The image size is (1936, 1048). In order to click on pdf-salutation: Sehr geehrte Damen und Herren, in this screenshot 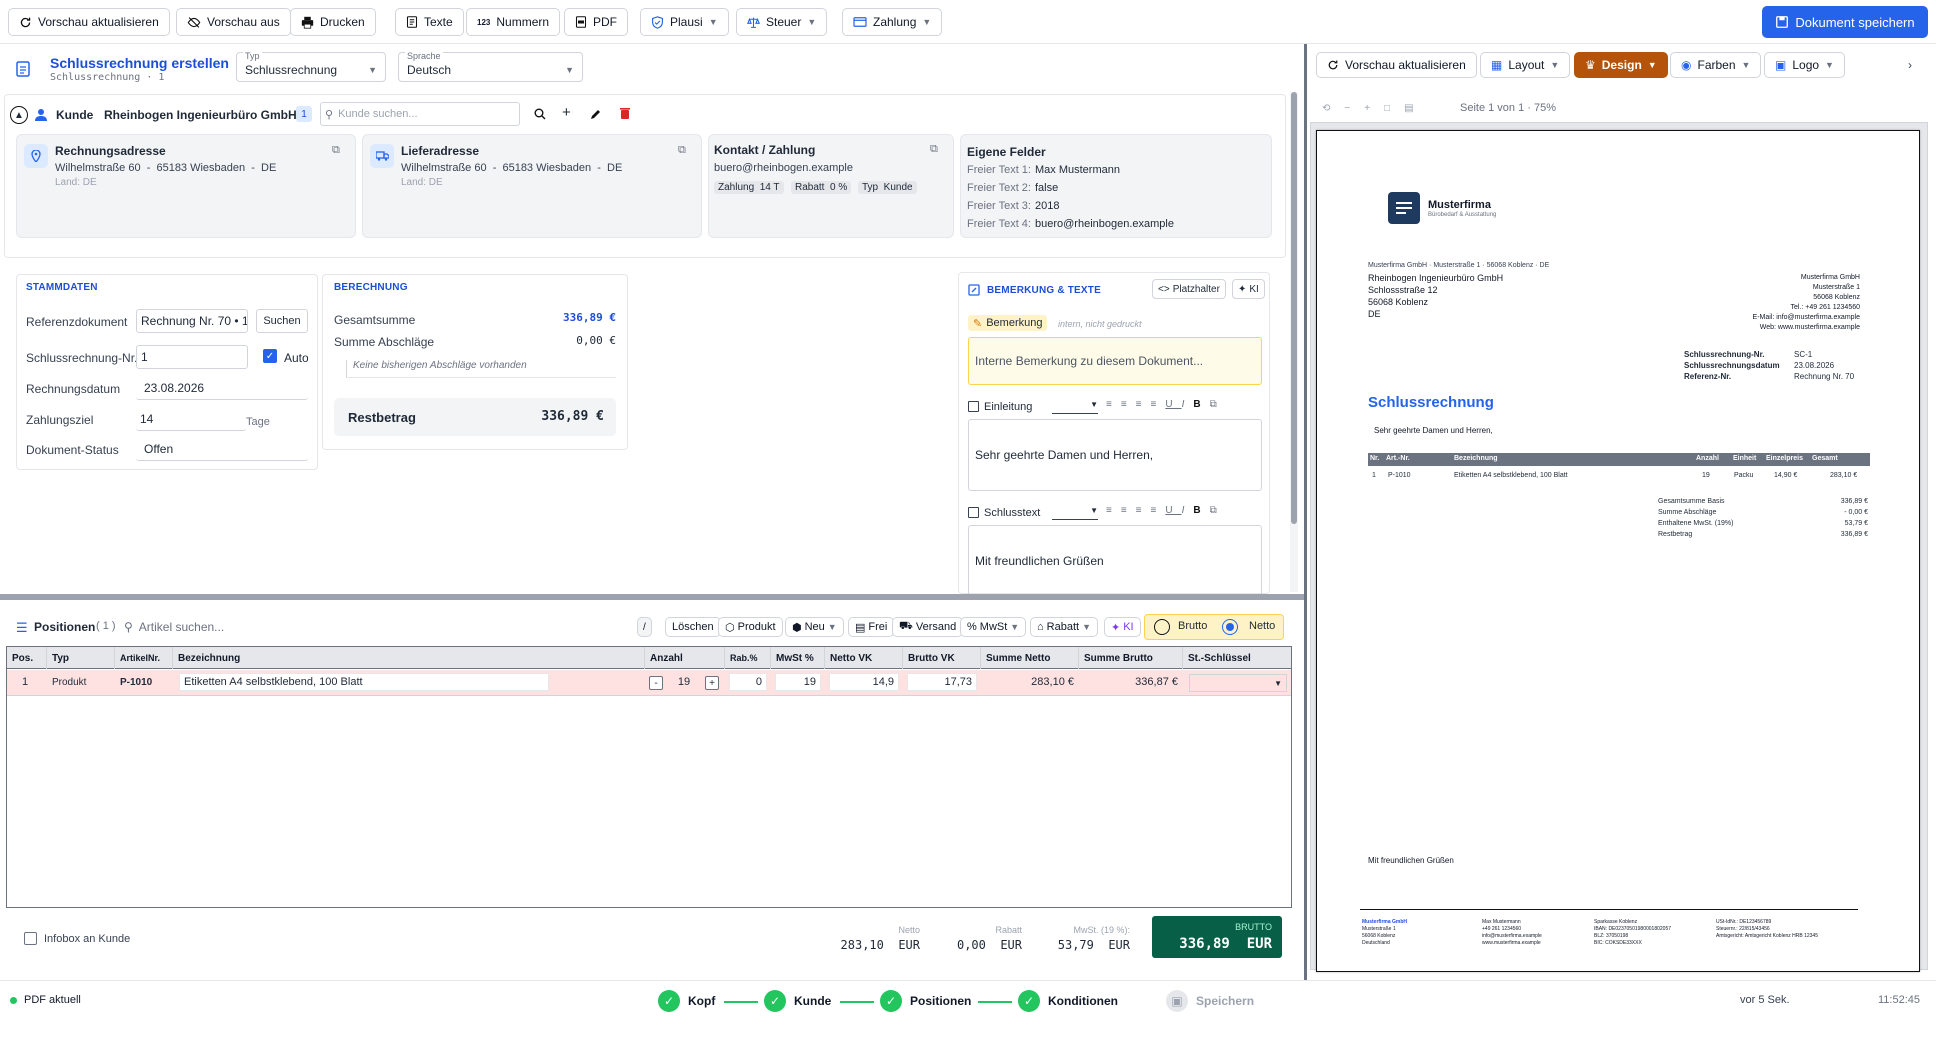, I will do `click(1433, 430)`.